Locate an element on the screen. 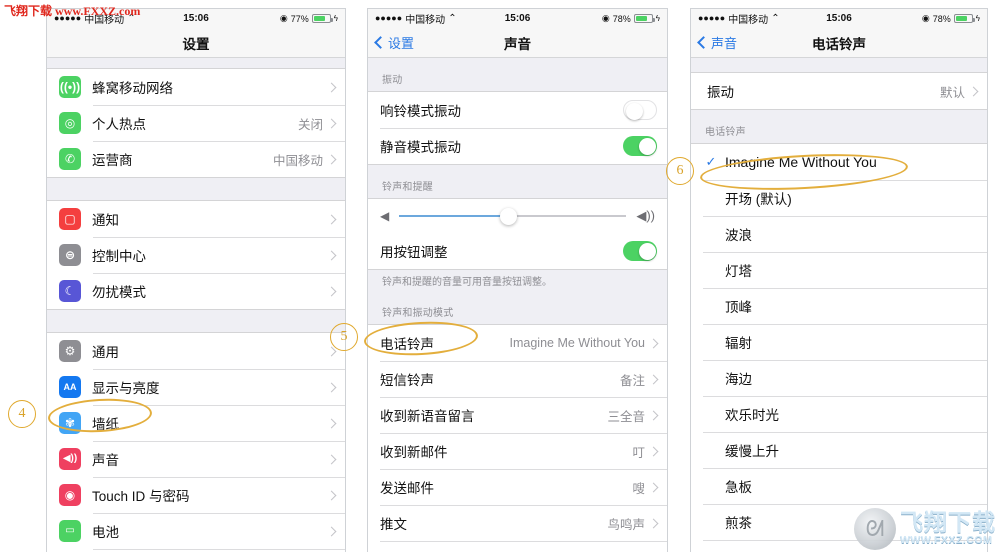 Image resolution: width=998 pixels, height=552 pixels. silent-vibrate-toggle is located at coordinates (640, 146).